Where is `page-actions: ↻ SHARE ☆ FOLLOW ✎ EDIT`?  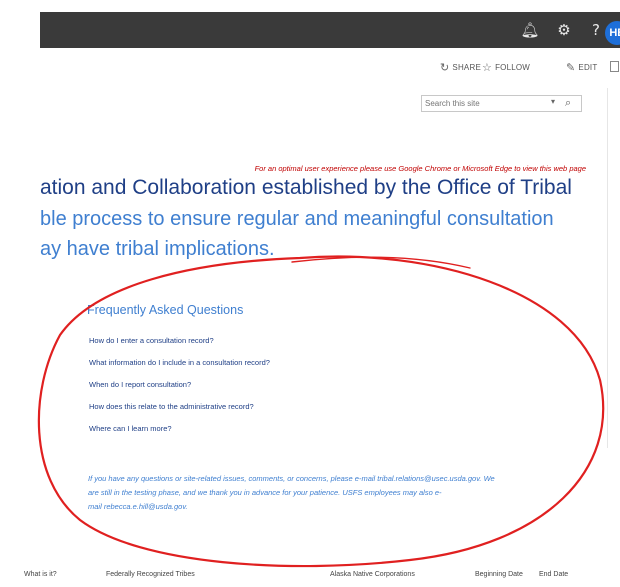 page-actions: ↻ SHARE ☆ FOLLOW ✎ EDIT is located at coordinates (310, 69).